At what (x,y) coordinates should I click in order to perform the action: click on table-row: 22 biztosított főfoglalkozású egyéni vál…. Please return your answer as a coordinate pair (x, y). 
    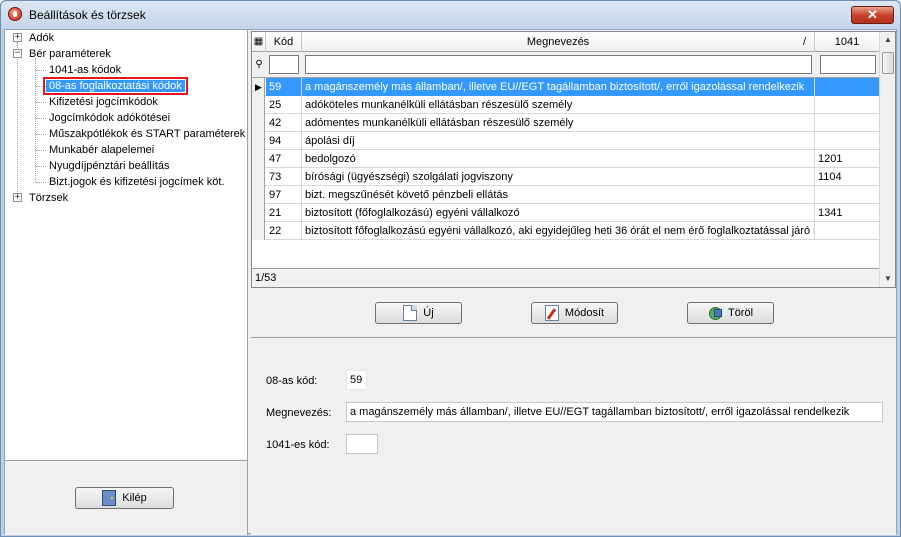
    Looking at the image, I should click on (566, 231).